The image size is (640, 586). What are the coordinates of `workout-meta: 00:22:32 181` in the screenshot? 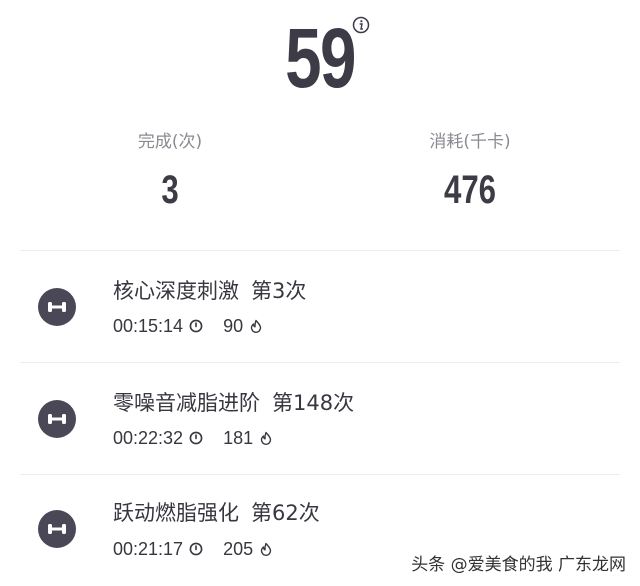 It's located at (193, 438).